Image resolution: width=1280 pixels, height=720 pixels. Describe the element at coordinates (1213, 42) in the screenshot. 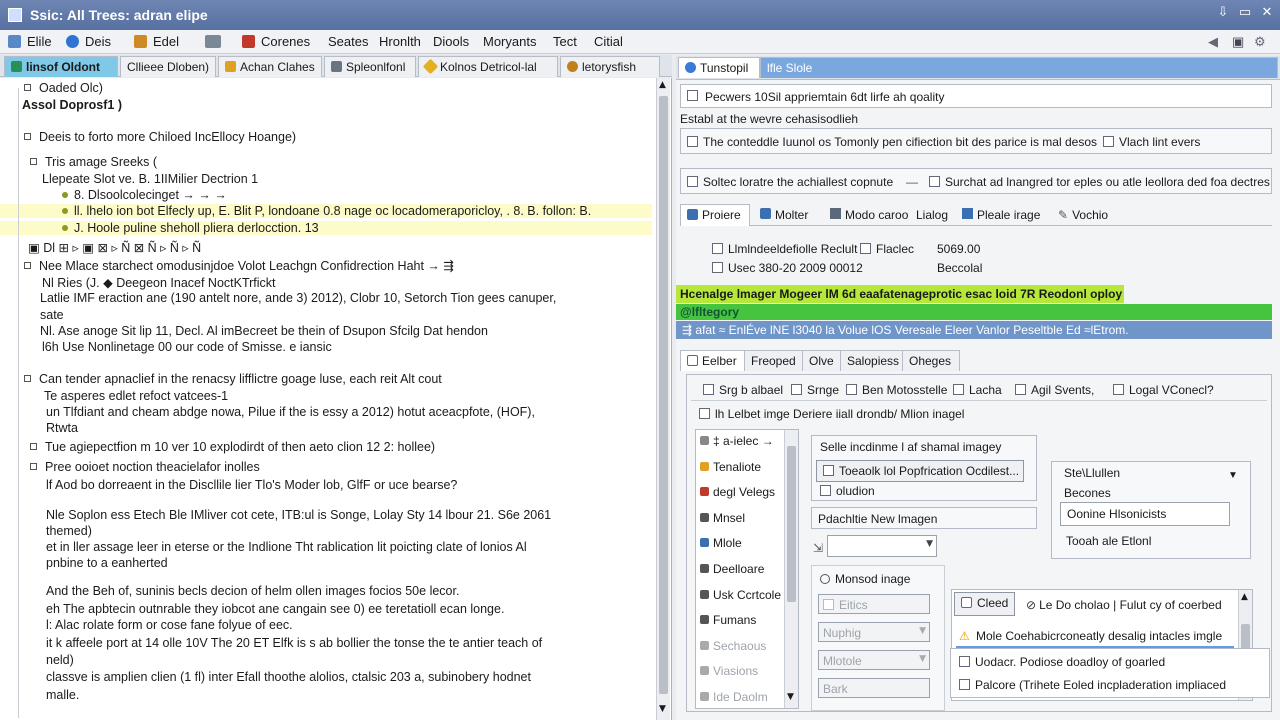

I see `back-icon: ◀` at that location.